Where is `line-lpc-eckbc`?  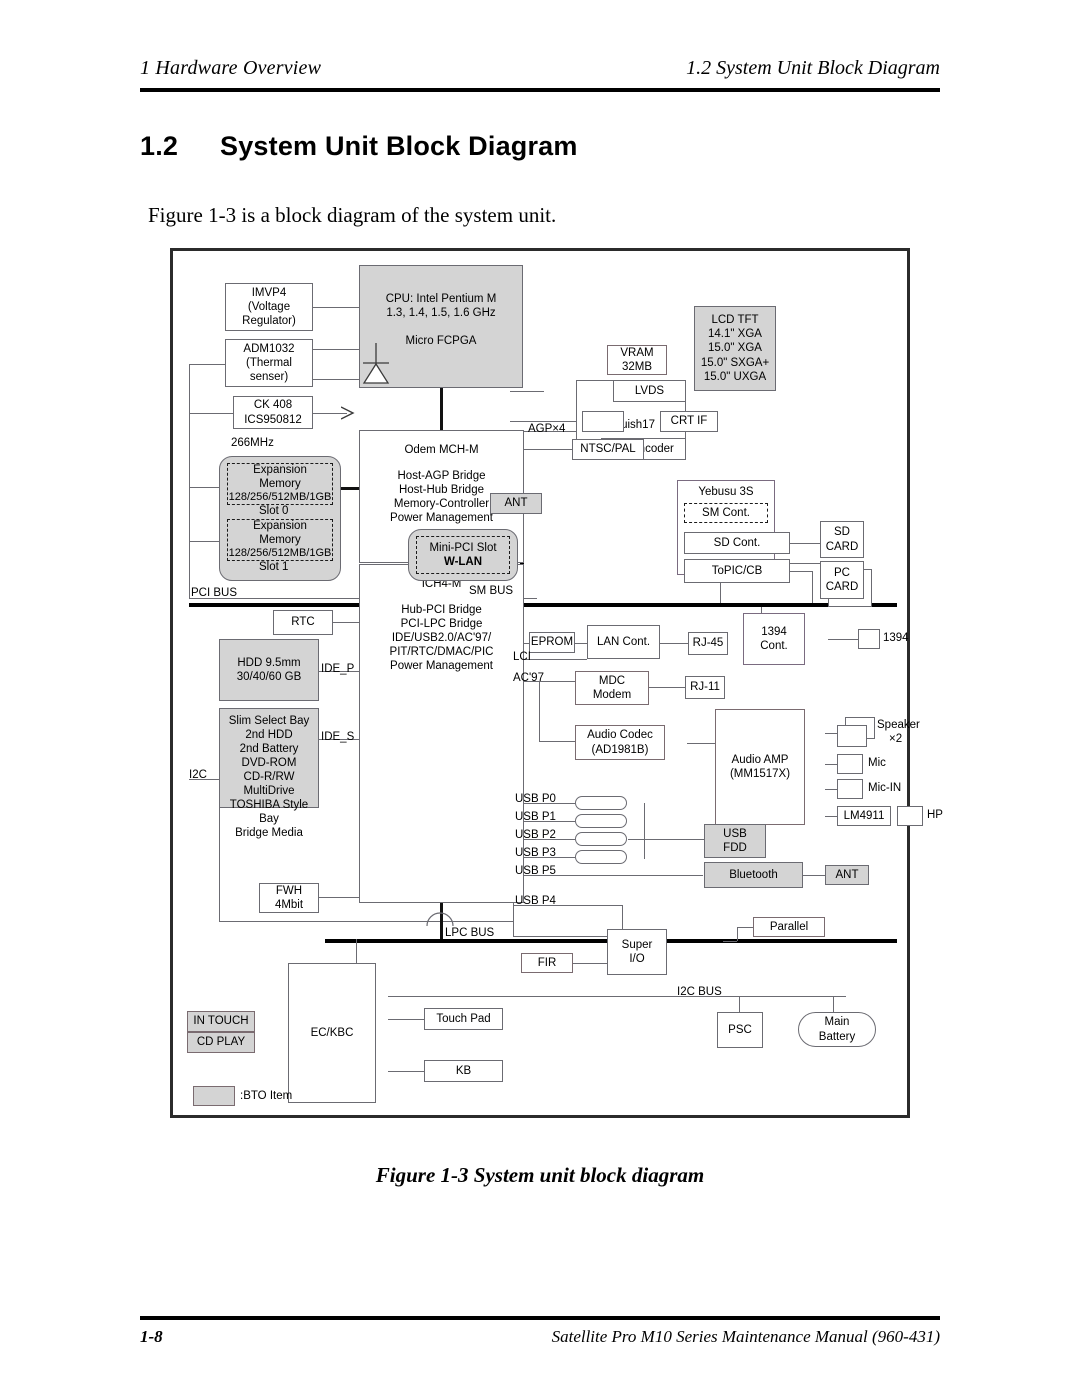 line-lpc-eckbc is located at coordinates (356, 951).